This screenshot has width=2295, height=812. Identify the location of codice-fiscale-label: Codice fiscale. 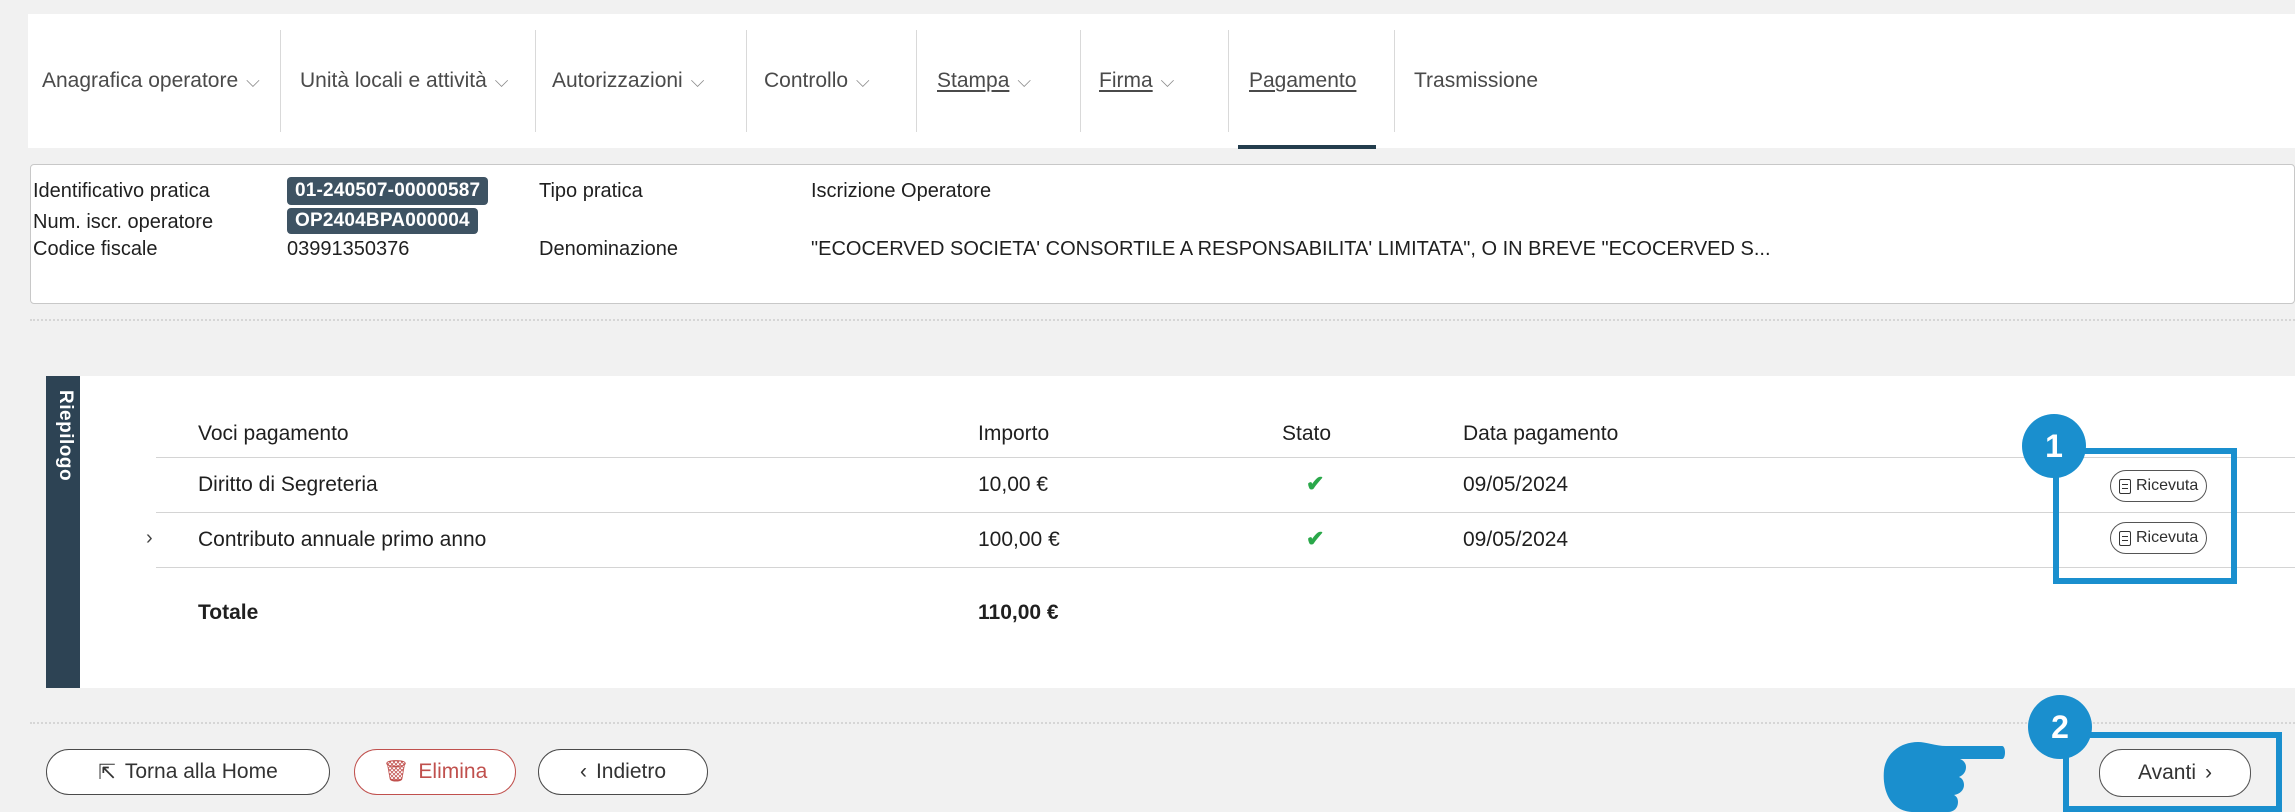
(95, 249).